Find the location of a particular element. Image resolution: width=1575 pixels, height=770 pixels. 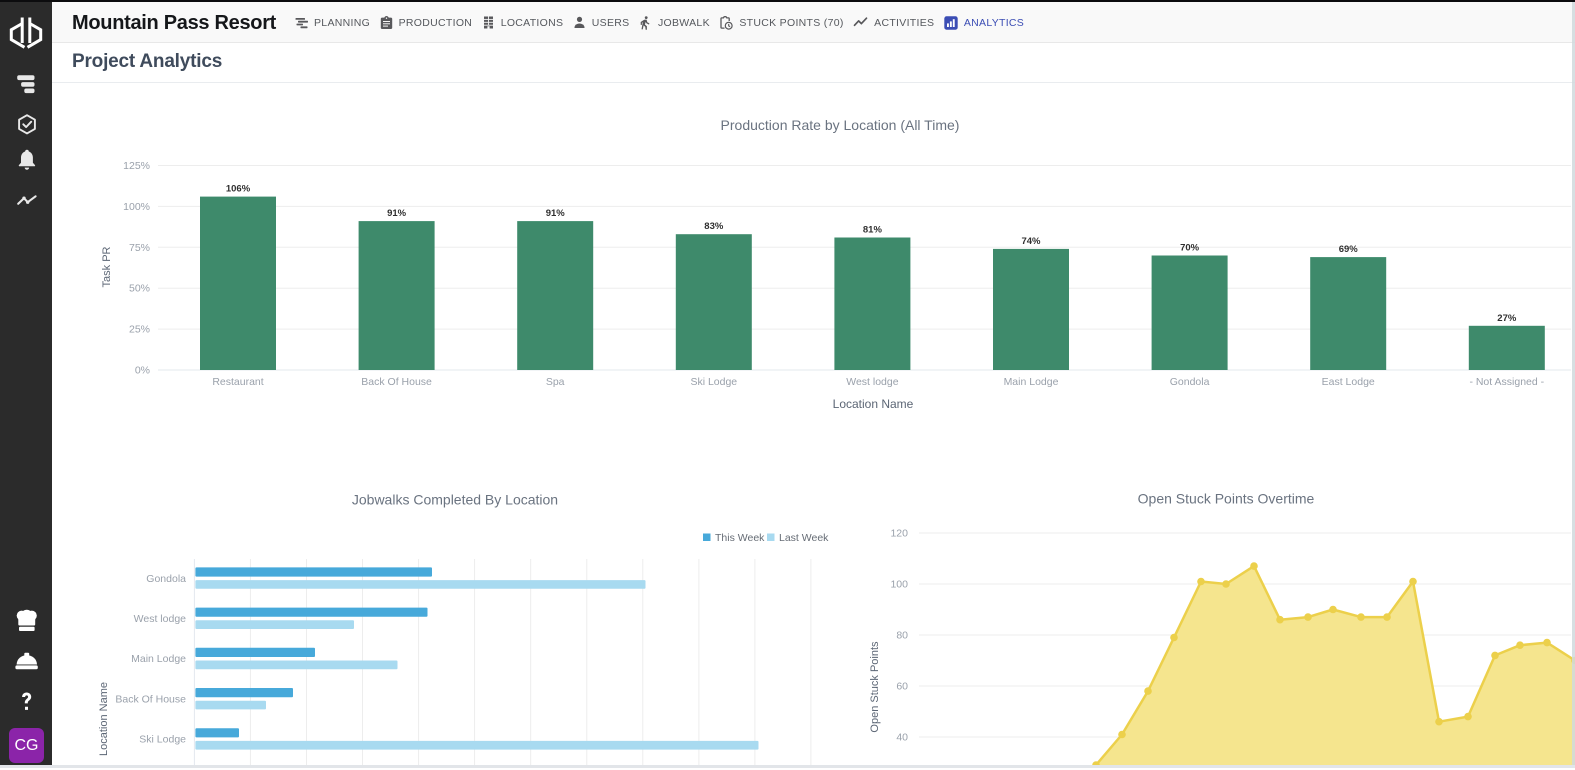

svg-text: 83% is located at coordinates (714, 226).